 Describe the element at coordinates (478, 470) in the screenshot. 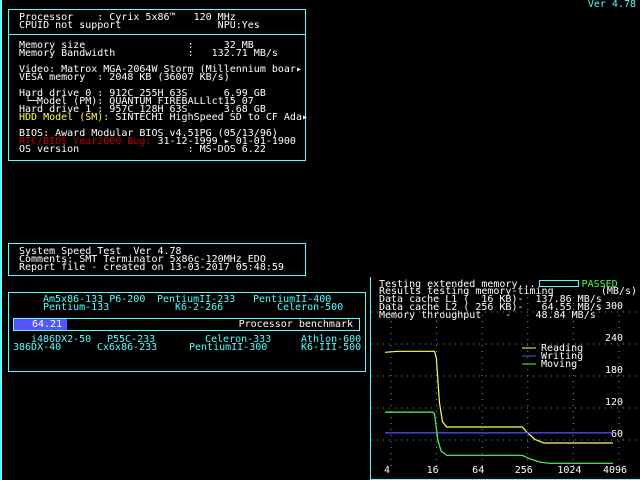

I see `x-tick-label: 64` at that location.